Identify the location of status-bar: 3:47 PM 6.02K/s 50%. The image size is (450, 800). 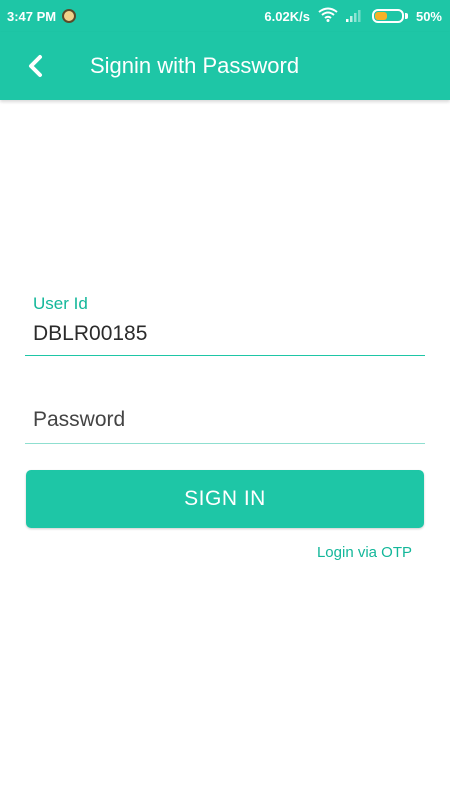
(225, 16).